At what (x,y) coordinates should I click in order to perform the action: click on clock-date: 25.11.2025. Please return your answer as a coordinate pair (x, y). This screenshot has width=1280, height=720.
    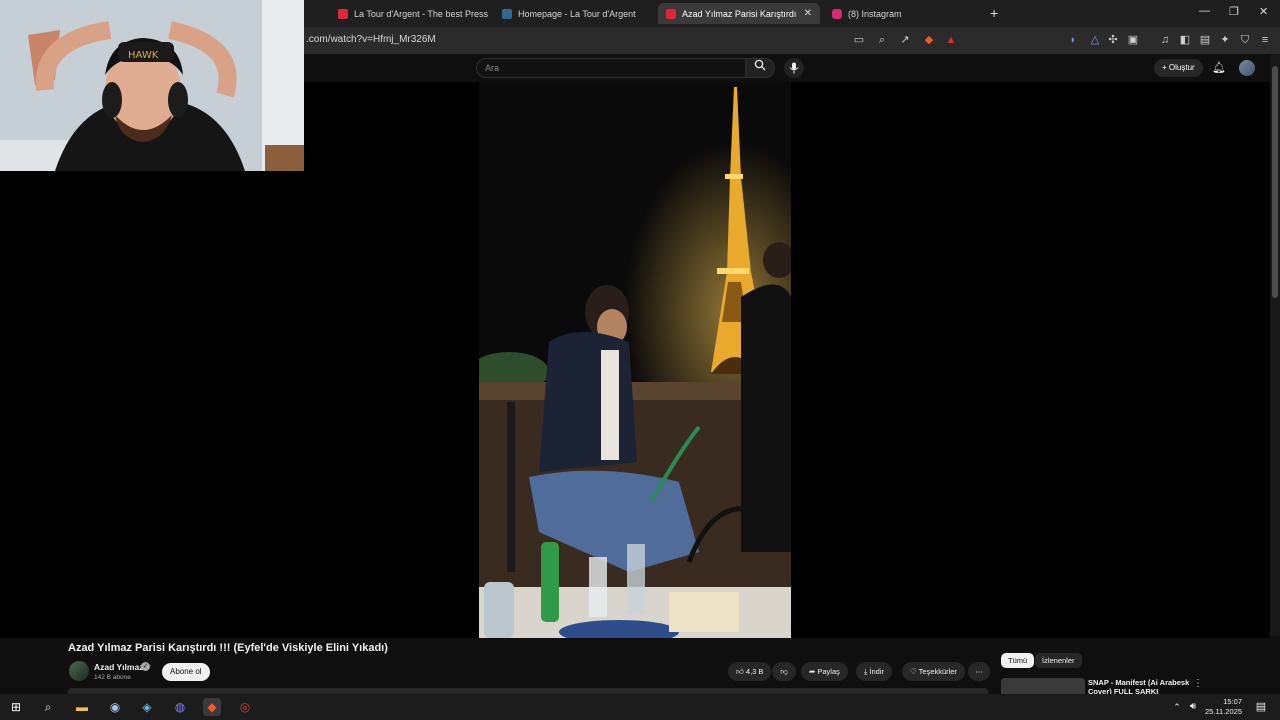
    Looking at the image, I should click on (1223, 711).